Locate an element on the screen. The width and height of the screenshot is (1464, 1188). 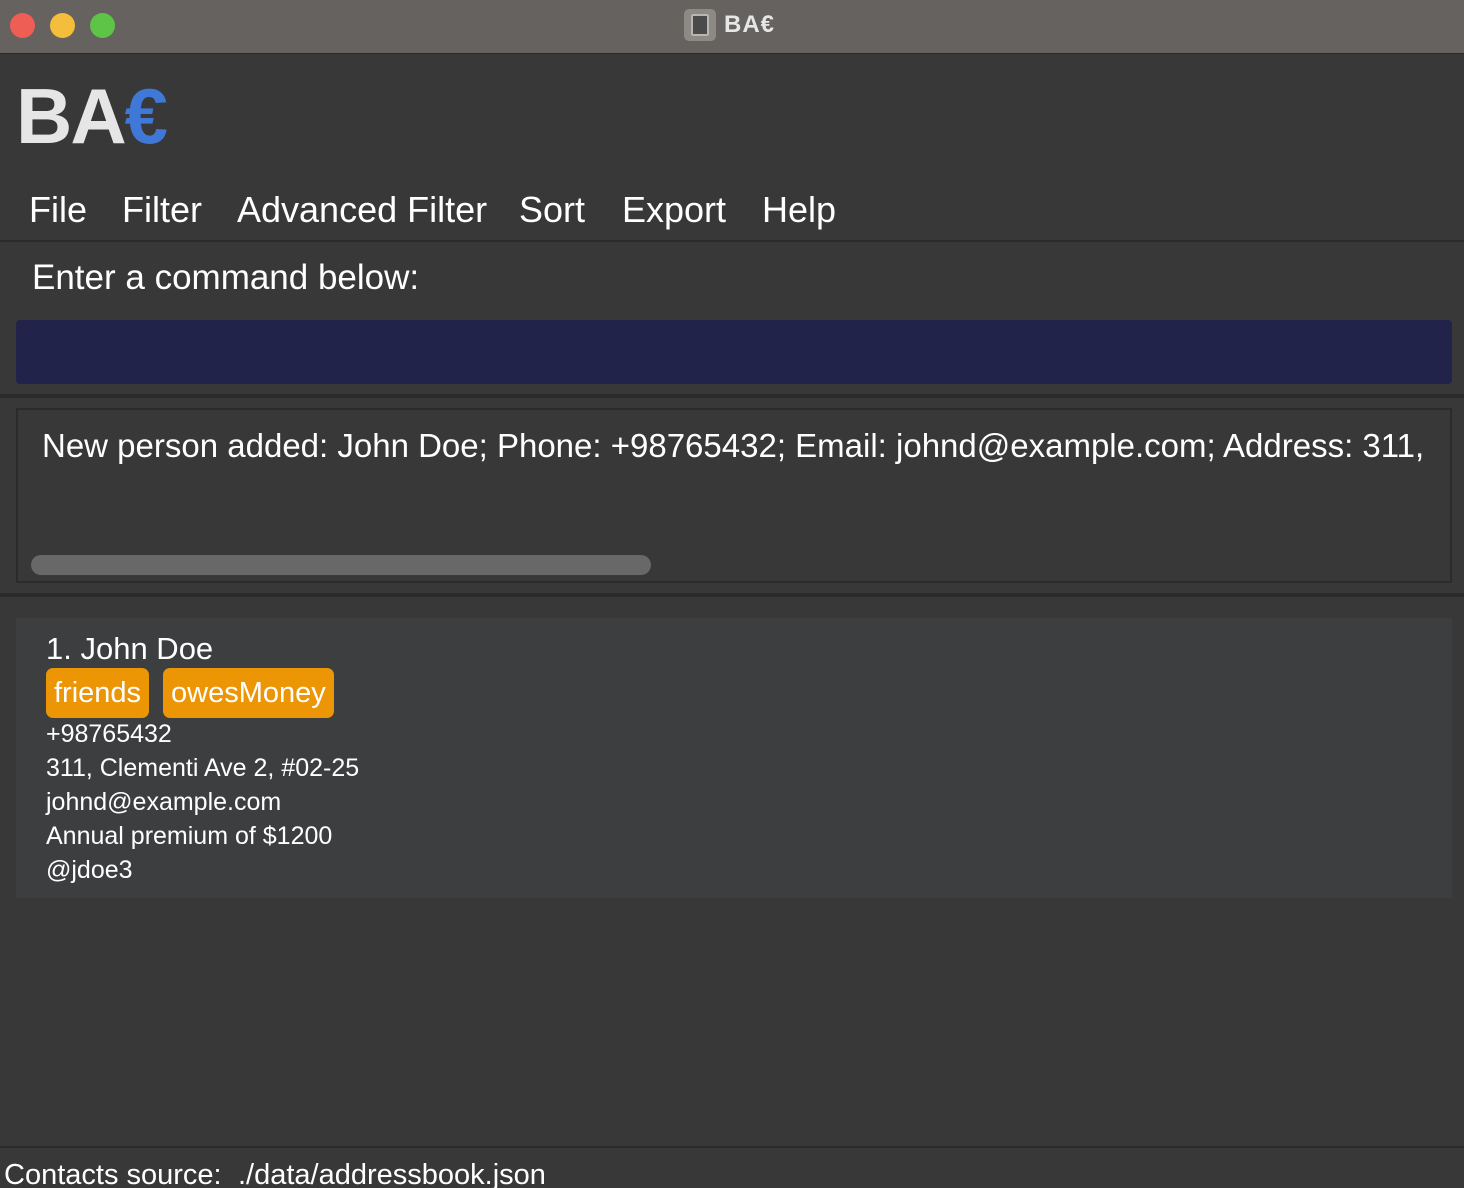
tag-friends: friends is located at coordinates (98, 693).